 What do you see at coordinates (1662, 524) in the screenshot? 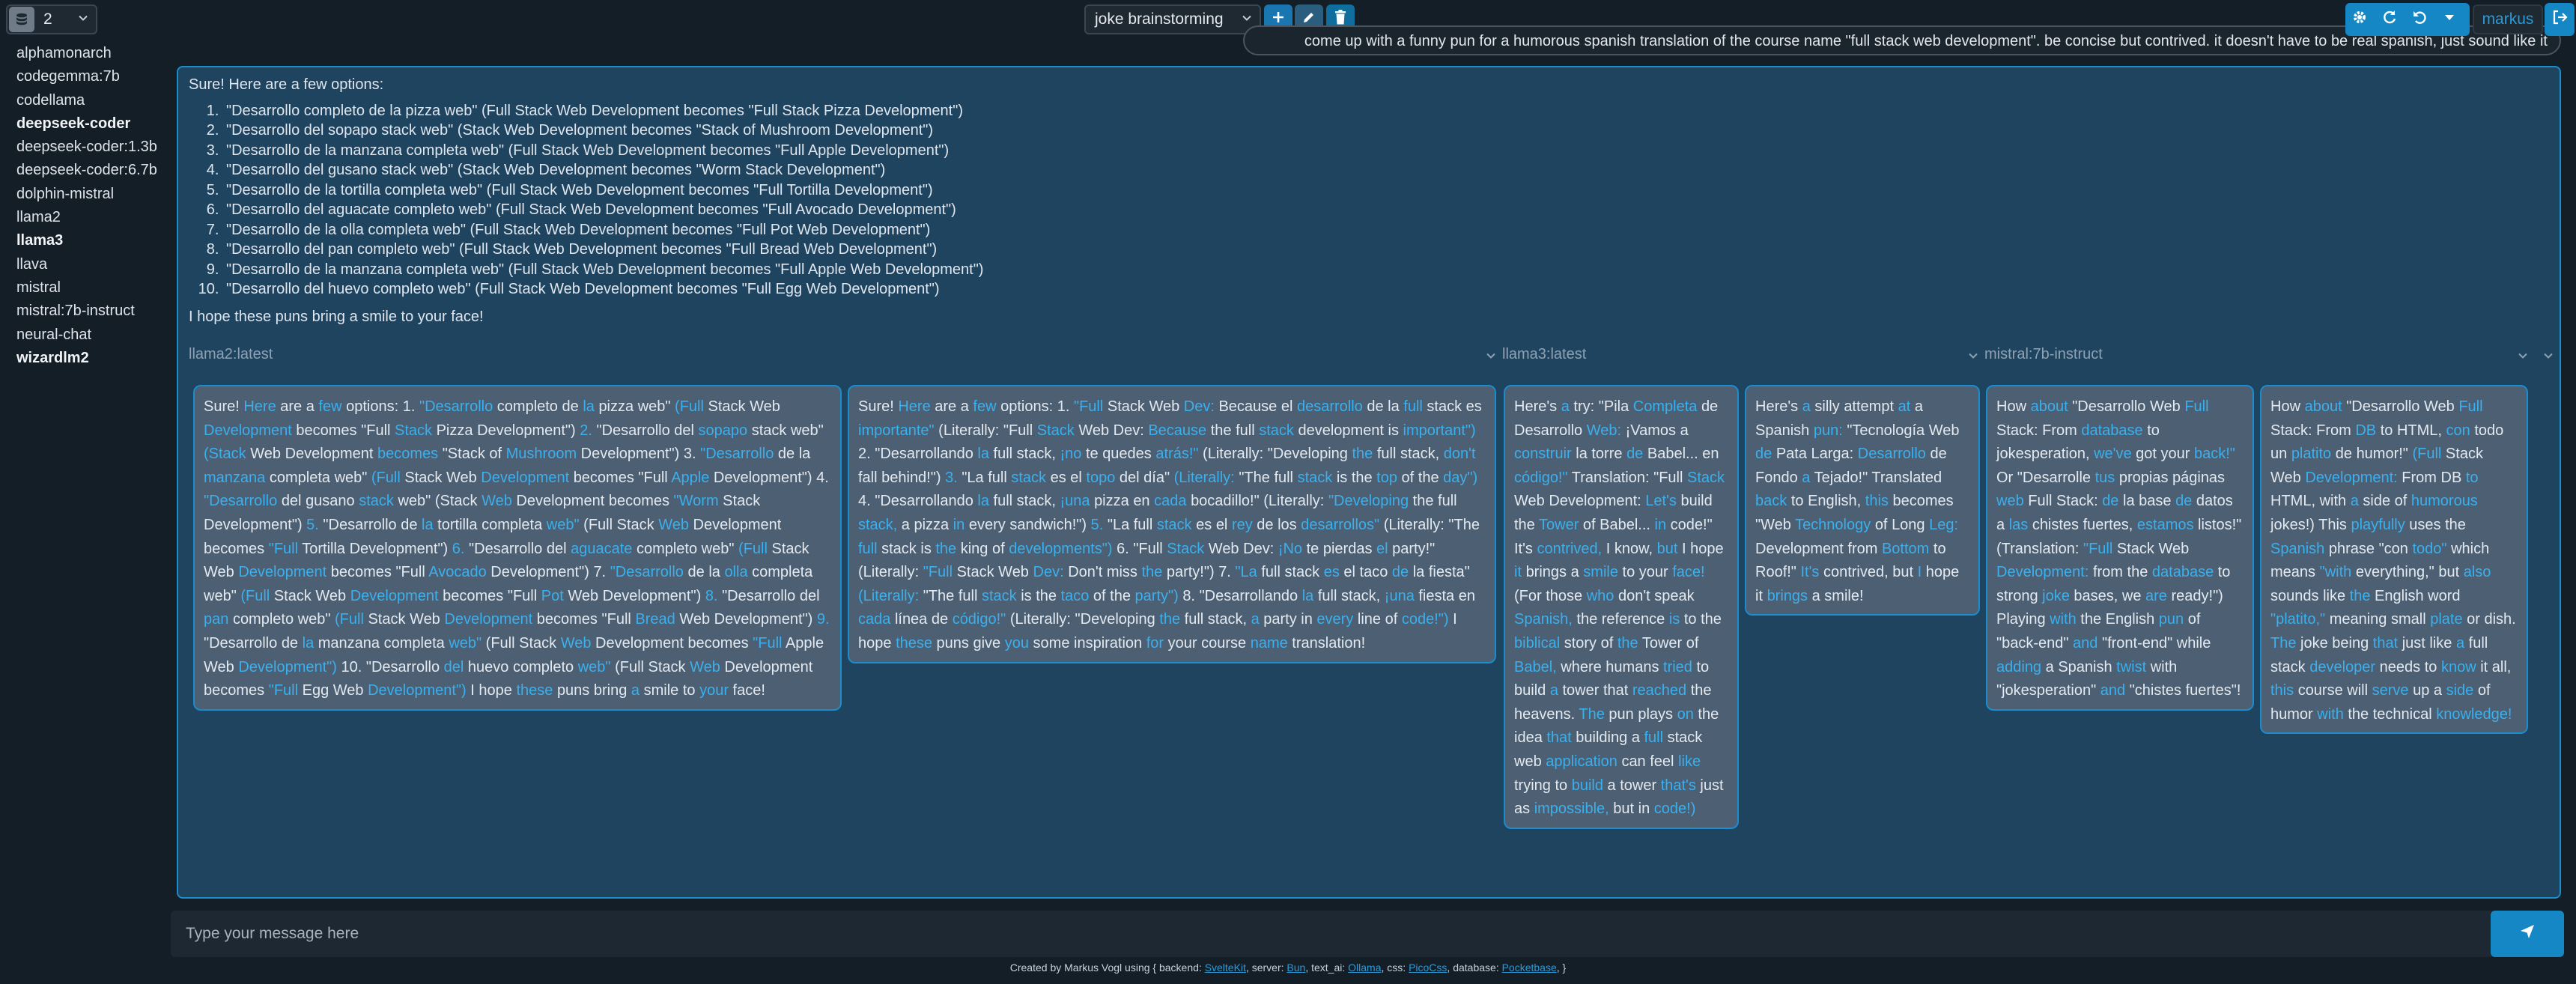
I see `response-token: in` at bounding box center [1662, 524].